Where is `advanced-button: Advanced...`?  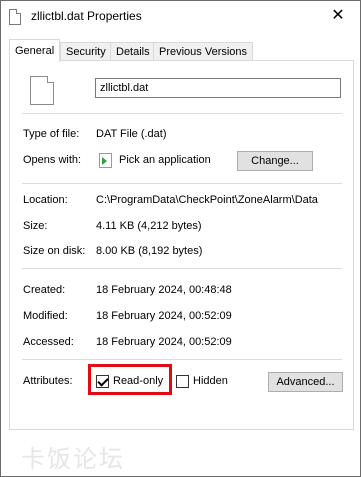
advanced-button: Advanced... is located at coordinates (305, 382).